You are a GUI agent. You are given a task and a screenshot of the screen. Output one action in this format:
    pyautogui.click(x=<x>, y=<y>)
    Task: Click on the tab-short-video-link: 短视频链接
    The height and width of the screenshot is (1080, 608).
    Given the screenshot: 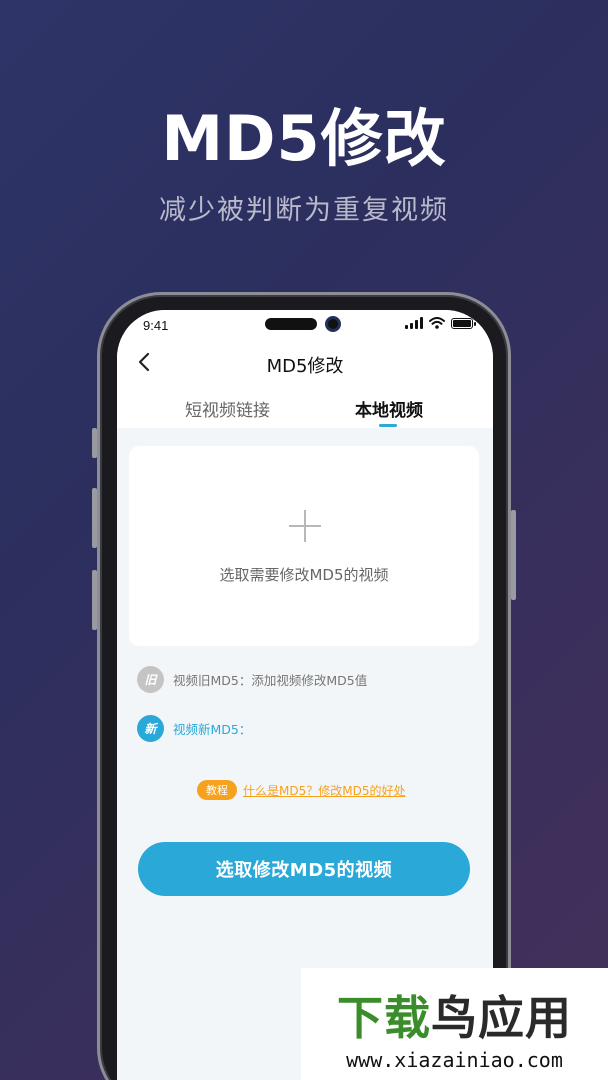 What is the action you would take?
    pyautogui.click(x=227, y=408)
    